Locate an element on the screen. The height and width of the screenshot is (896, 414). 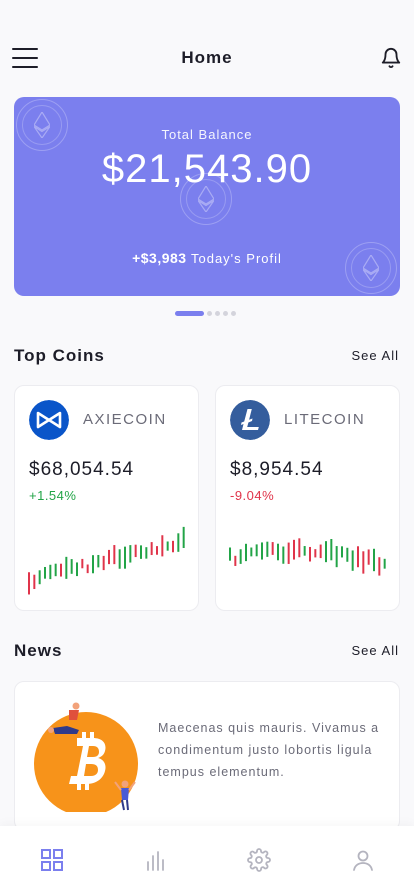
ethereum-icon is located at coordinates (42, 125).